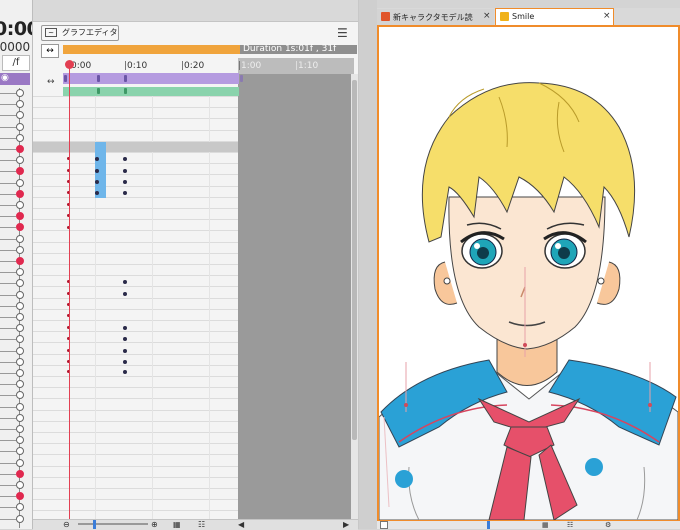 This screenshot has height=530, width=680. I want to click on work-range-bar, so click(151, 49).